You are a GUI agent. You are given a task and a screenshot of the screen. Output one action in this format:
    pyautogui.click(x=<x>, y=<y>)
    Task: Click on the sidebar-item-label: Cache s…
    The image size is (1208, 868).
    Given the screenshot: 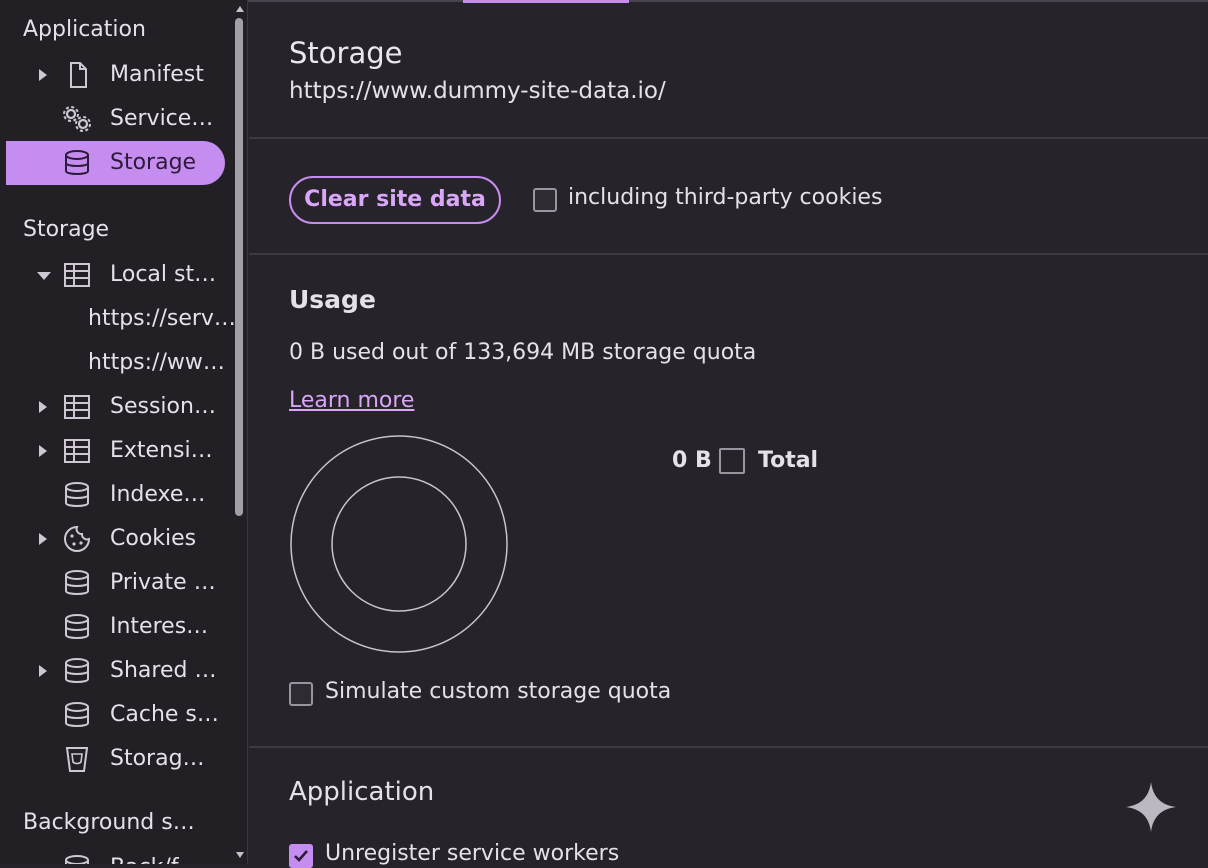 What is the action you would take?
    pyautogui.click(x=164, y=714)
    